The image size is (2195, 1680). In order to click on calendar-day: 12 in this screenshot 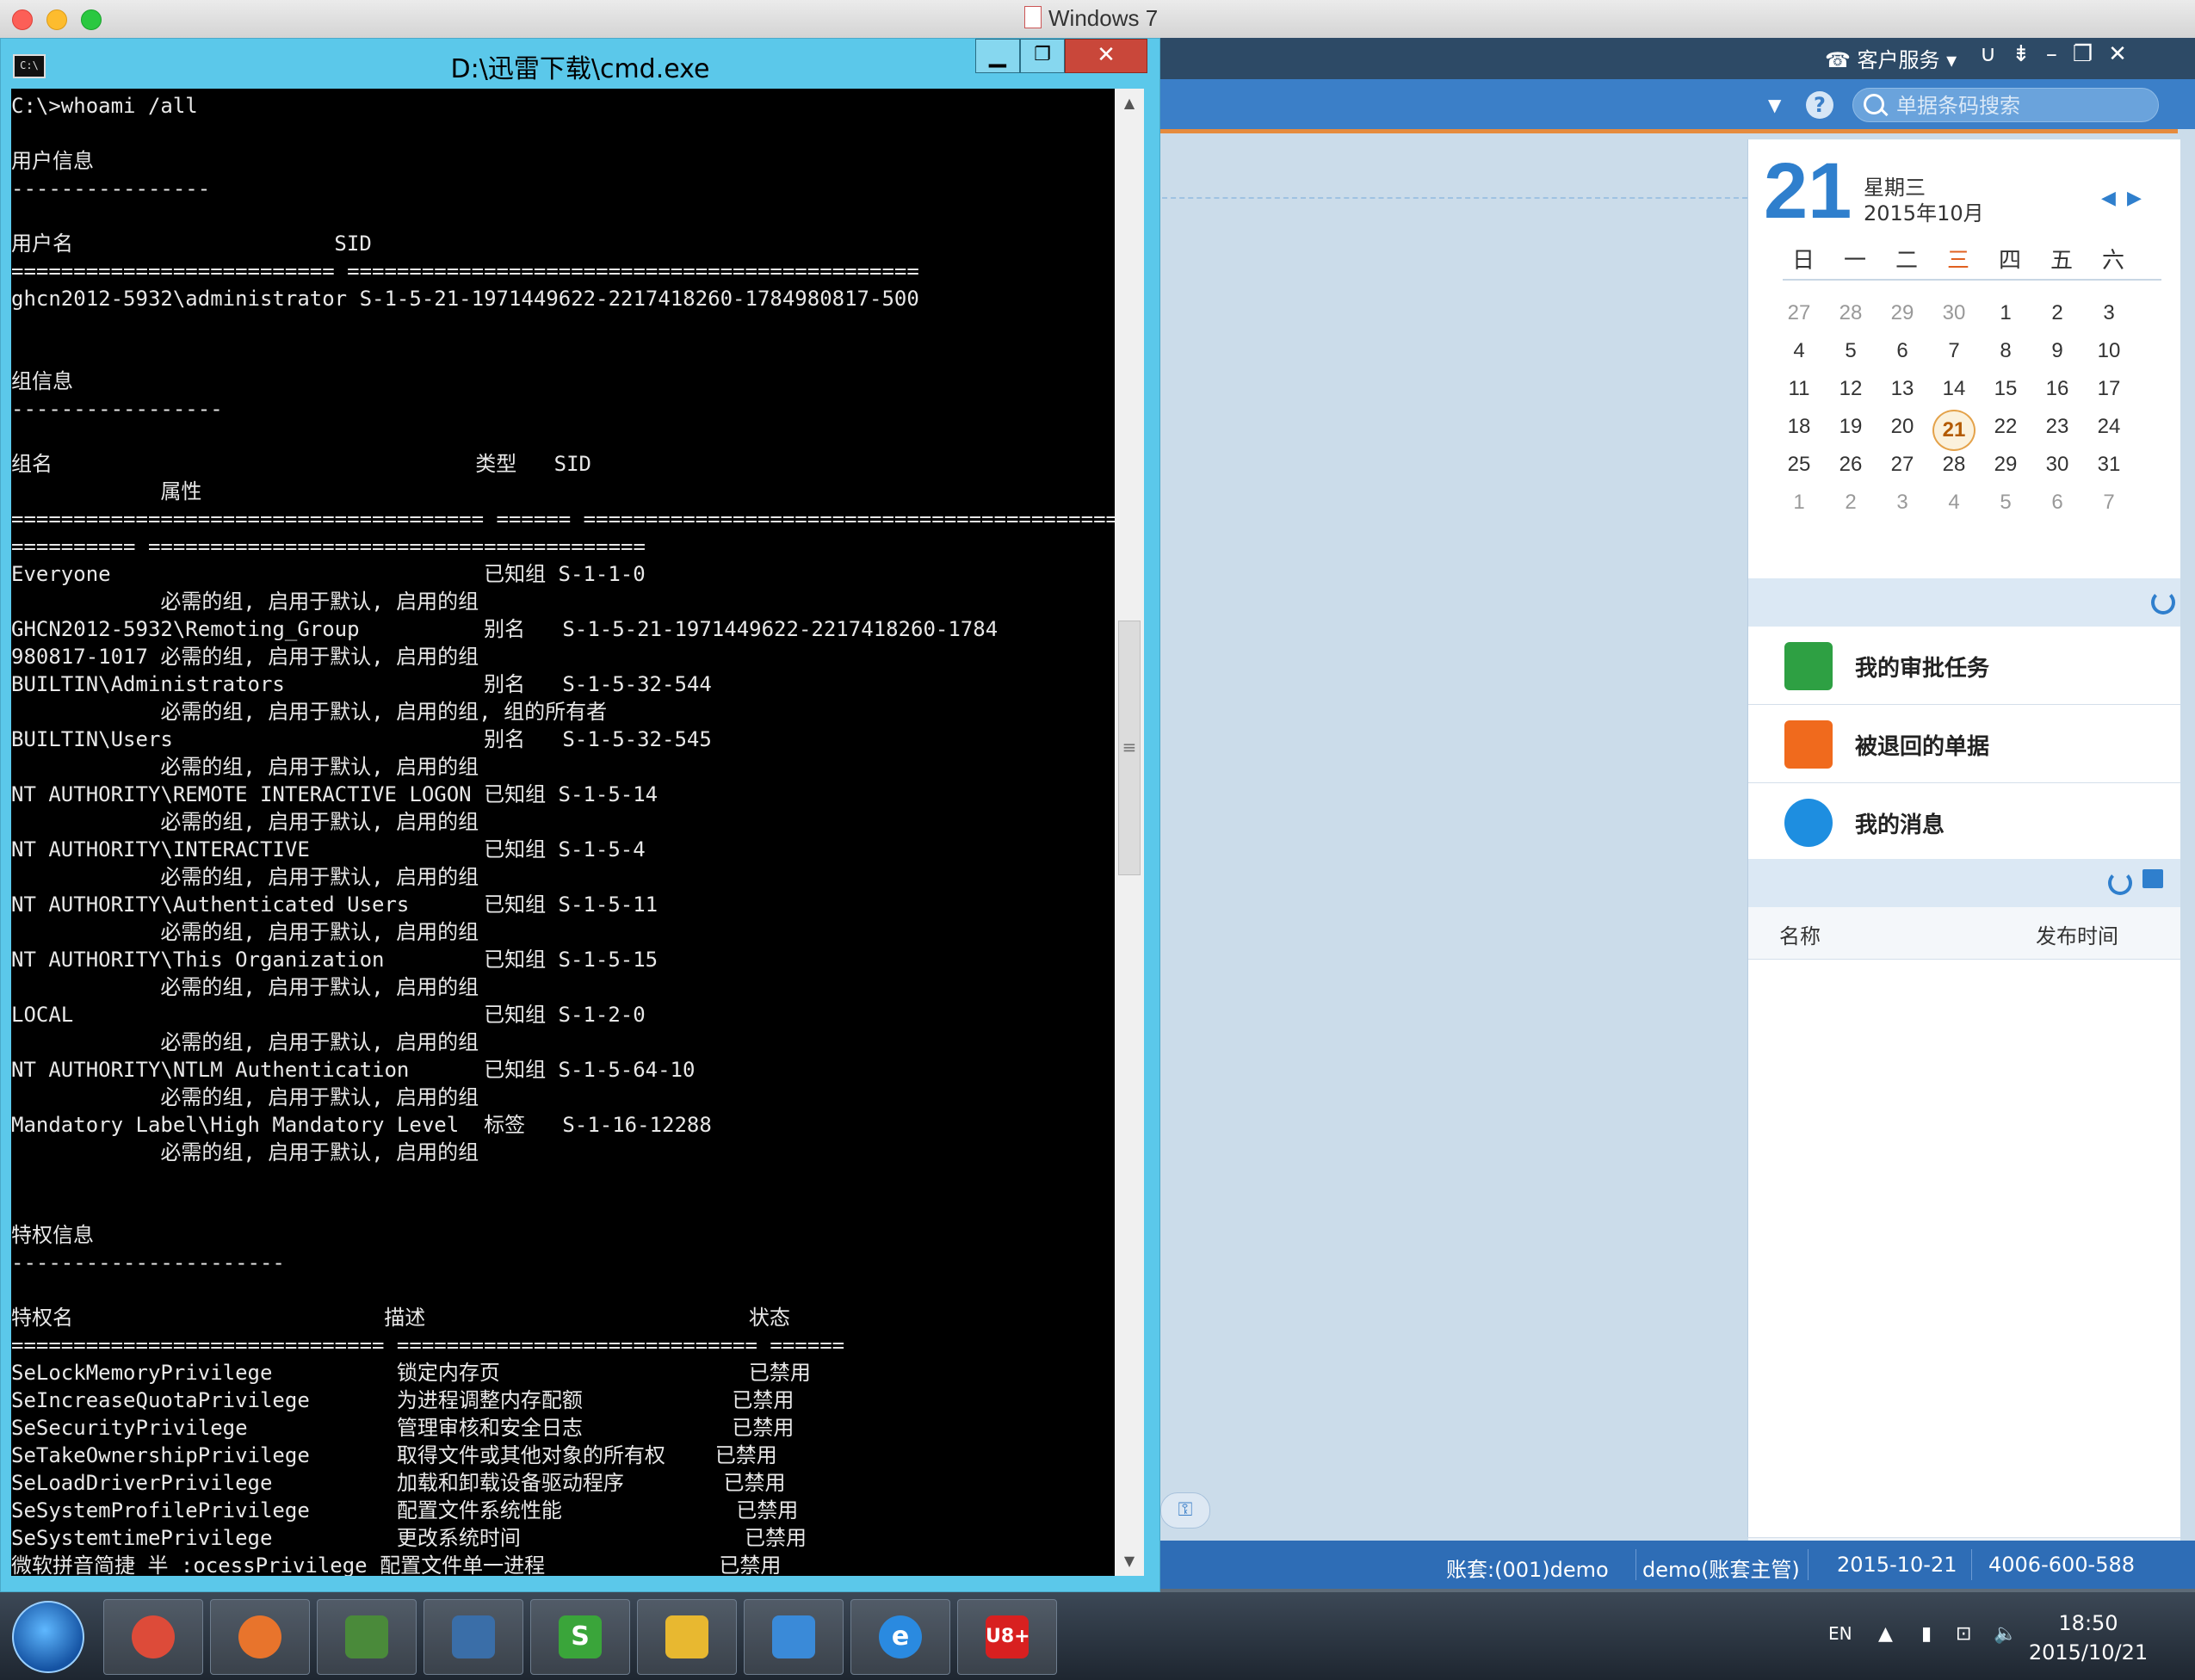, I will do `click(1851, 389)`.